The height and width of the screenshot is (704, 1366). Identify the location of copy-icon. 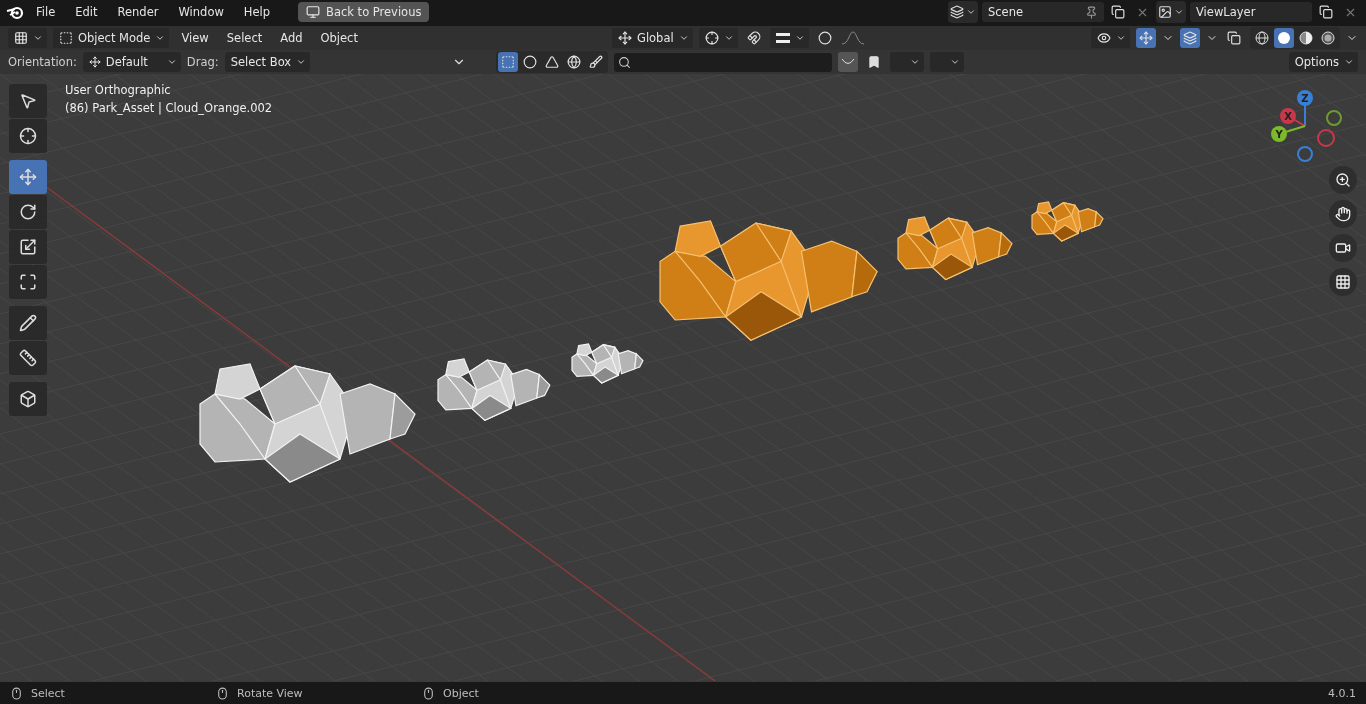
(1118, 12).